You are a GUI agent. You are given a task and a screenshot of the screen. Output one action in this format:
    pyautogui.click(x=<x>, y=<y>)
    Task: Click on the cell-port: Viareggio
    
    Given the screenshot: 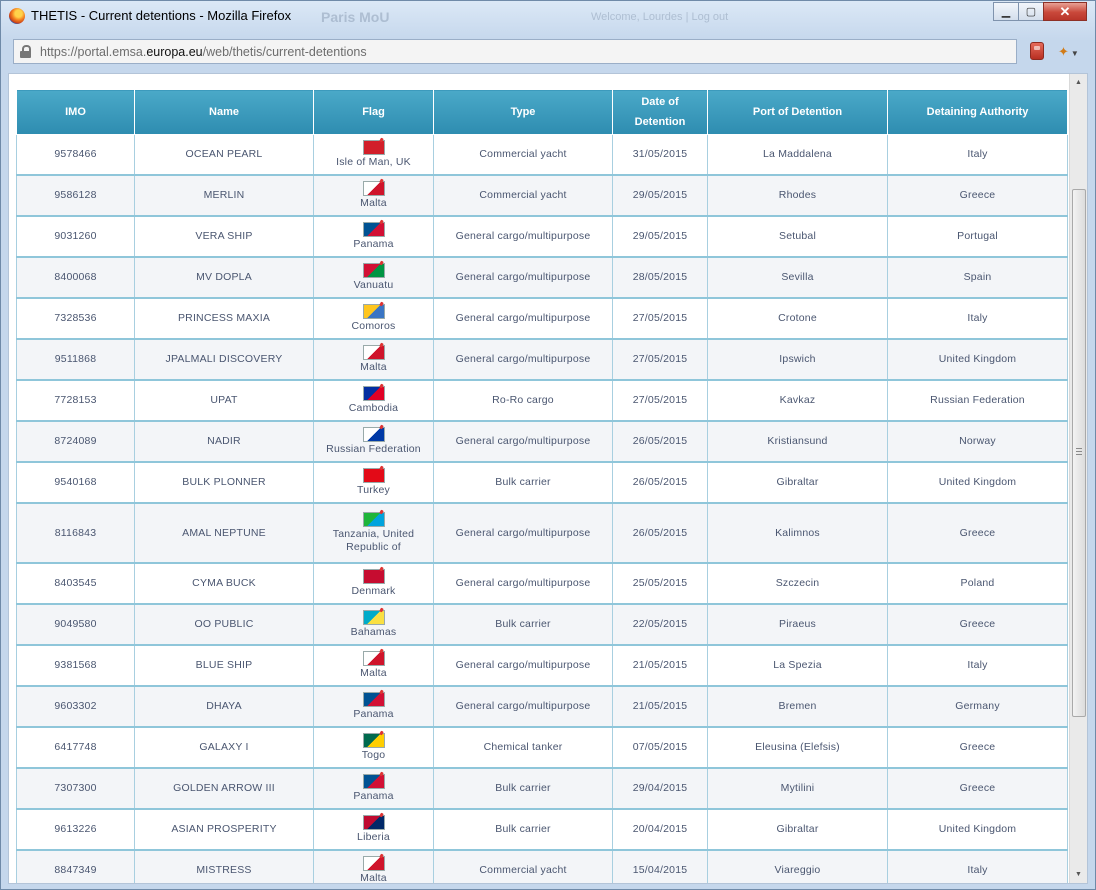 What is the action you would take?
    pyautogui.click(x=797, y=866)
    